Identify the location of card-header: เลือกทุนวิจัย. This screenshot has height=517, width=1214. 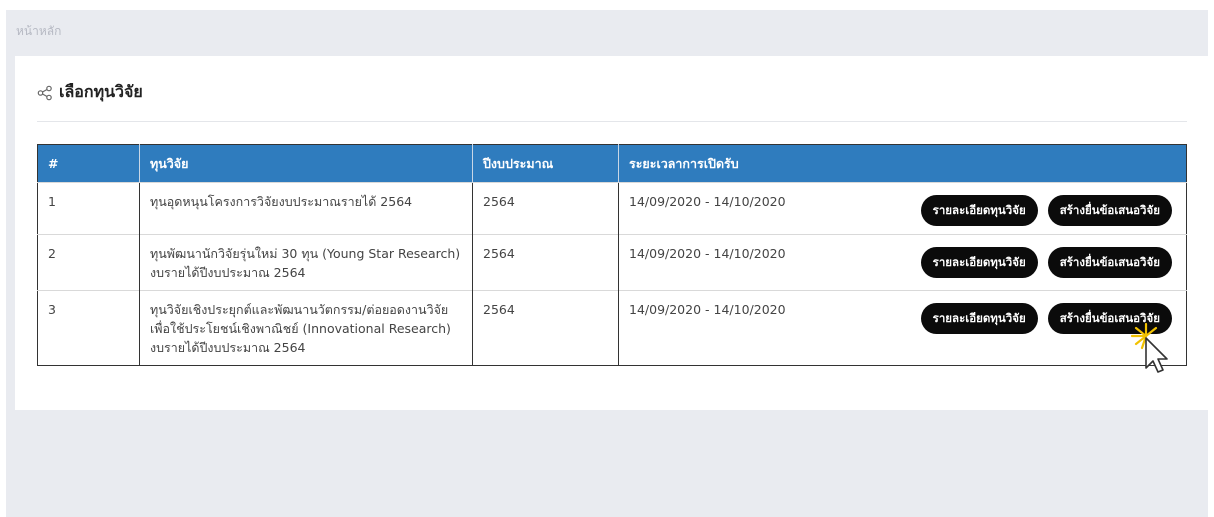
(90, 92).